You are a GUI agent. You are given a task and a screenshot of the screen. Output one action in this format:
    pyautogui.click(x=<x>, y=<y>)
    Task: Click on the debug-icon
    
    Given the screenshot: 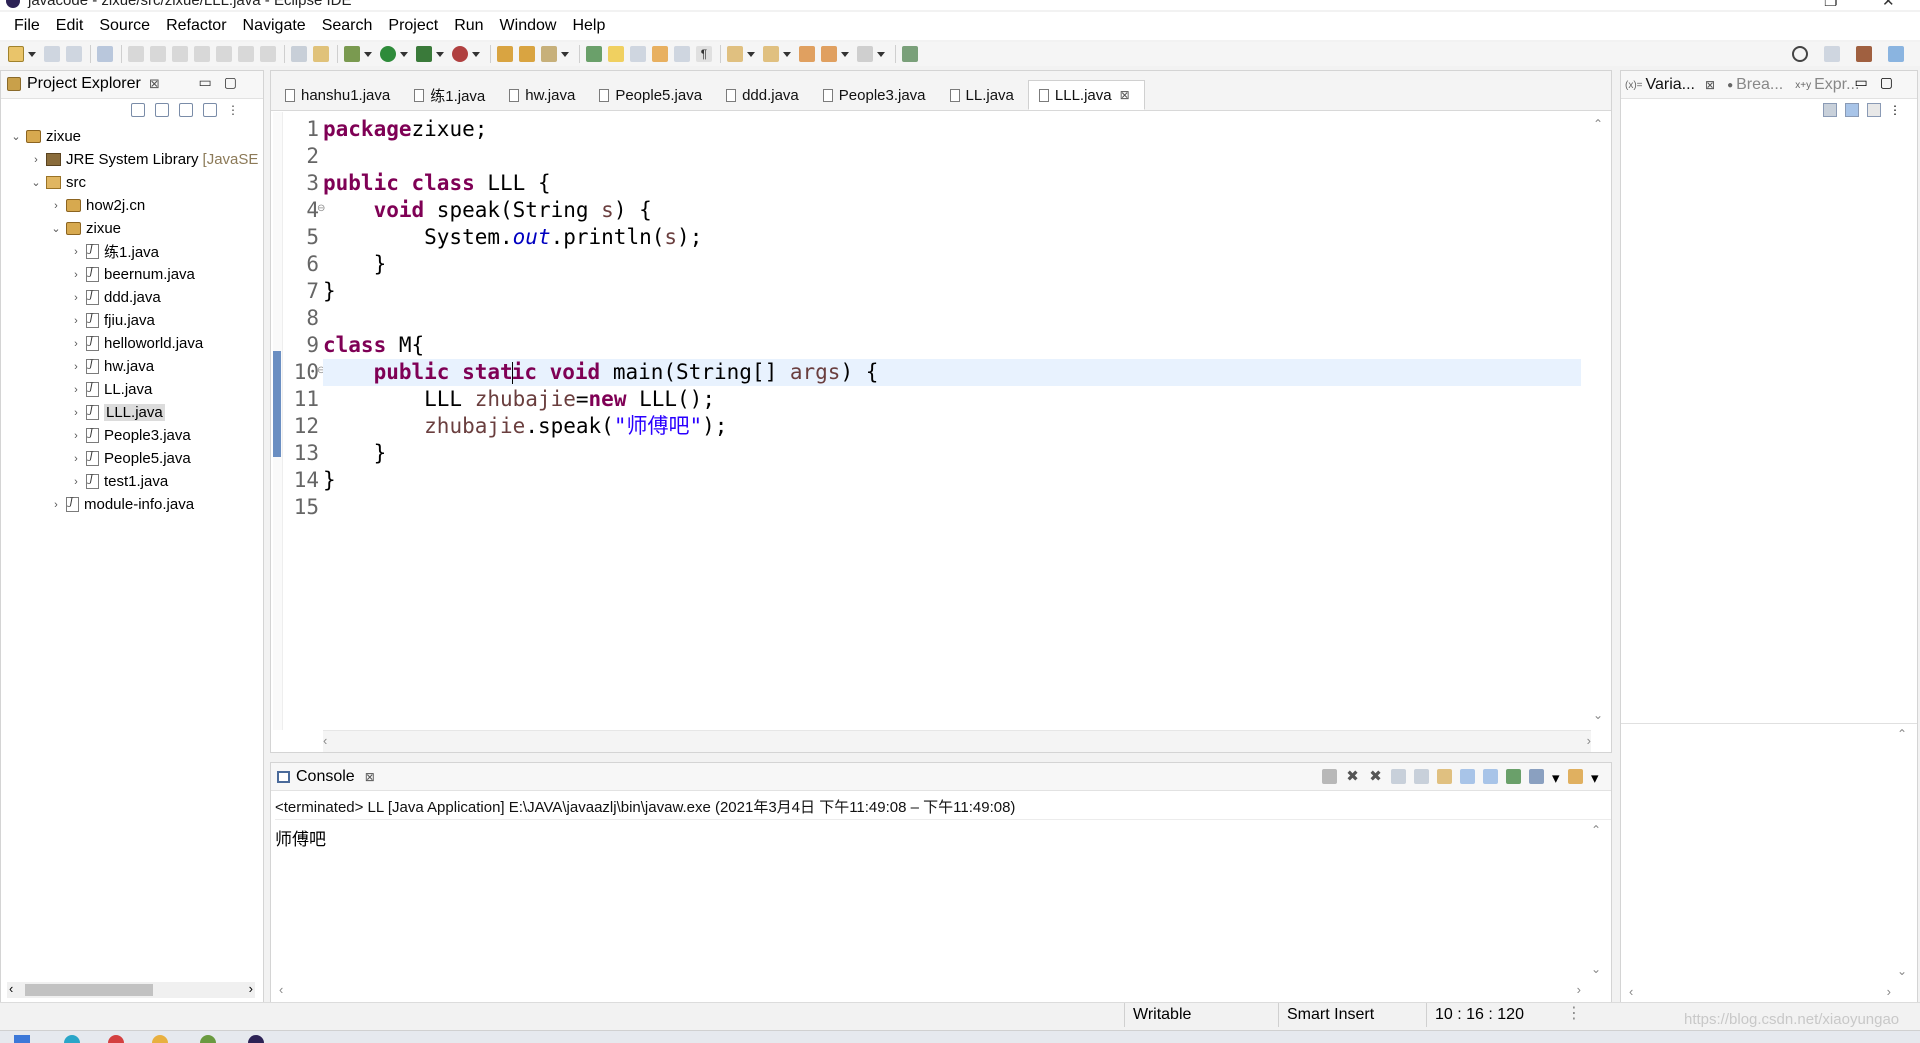 What is the action you would take?
    pyautogui.click(x=352, y=54)
    